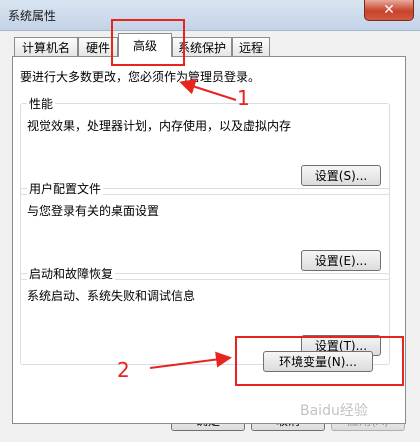 The height and width of the screenshot is (442, 420). Describe the element at coordinates (190, 360) in the screenshot. I see `arrow-to-env-variables` at that location.